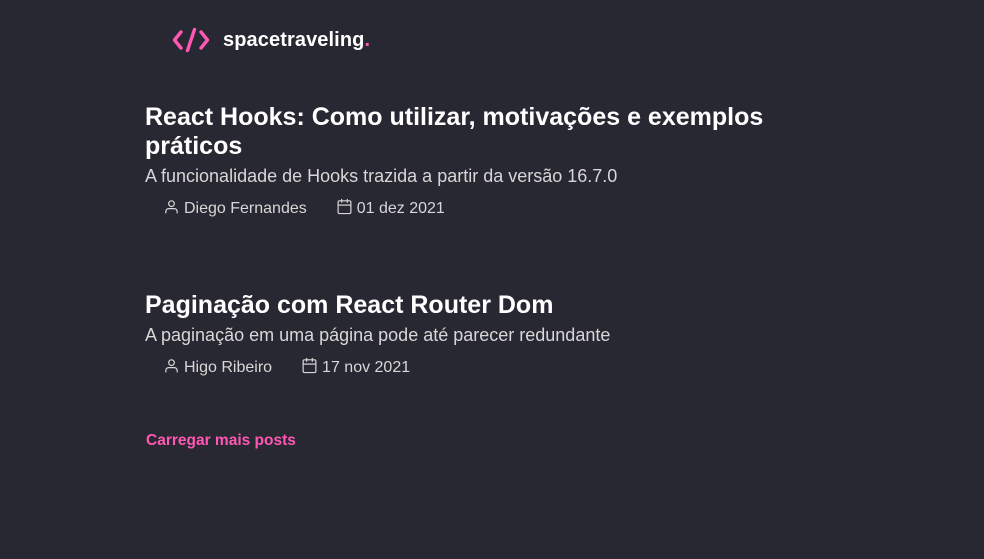 This screenshot has height=559, width=984. What do you see at coordinates (294, 40) in the screenshot?
I see `logo-text: spacetraveling` at bounding box center [294, 40].